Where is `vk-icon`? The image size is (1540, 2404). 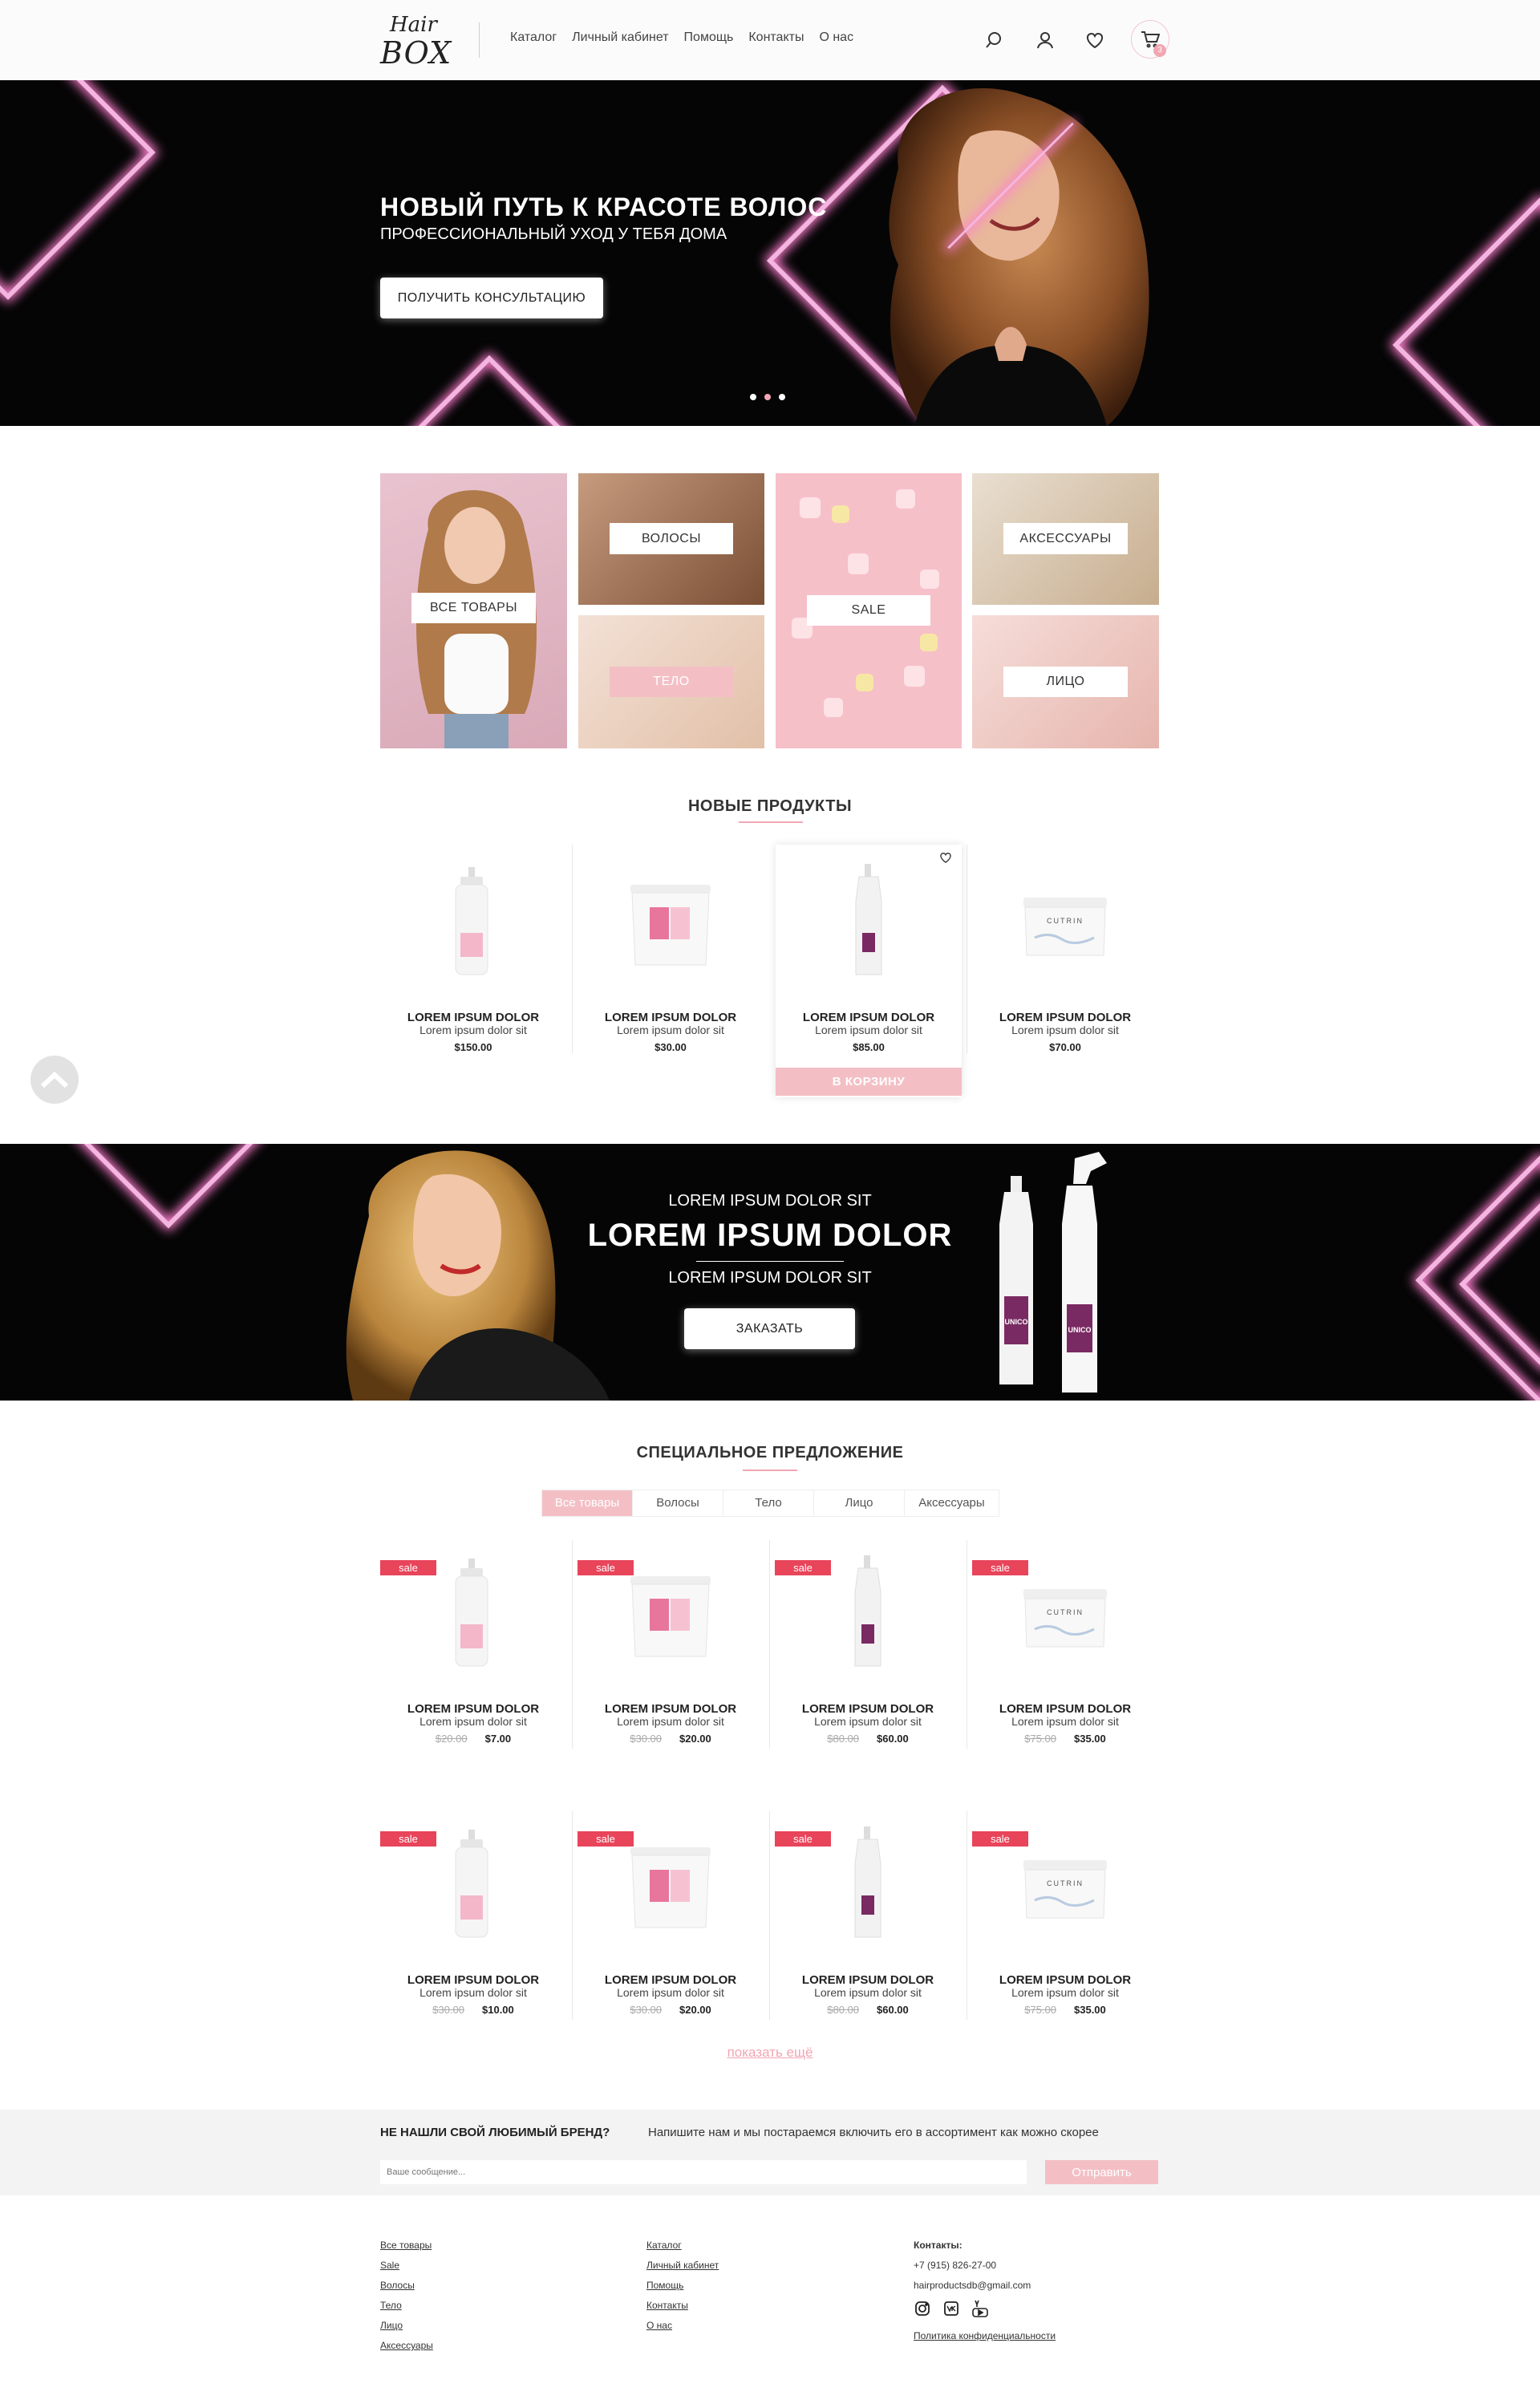 vk-icon is located at coordinates (951, 2308).